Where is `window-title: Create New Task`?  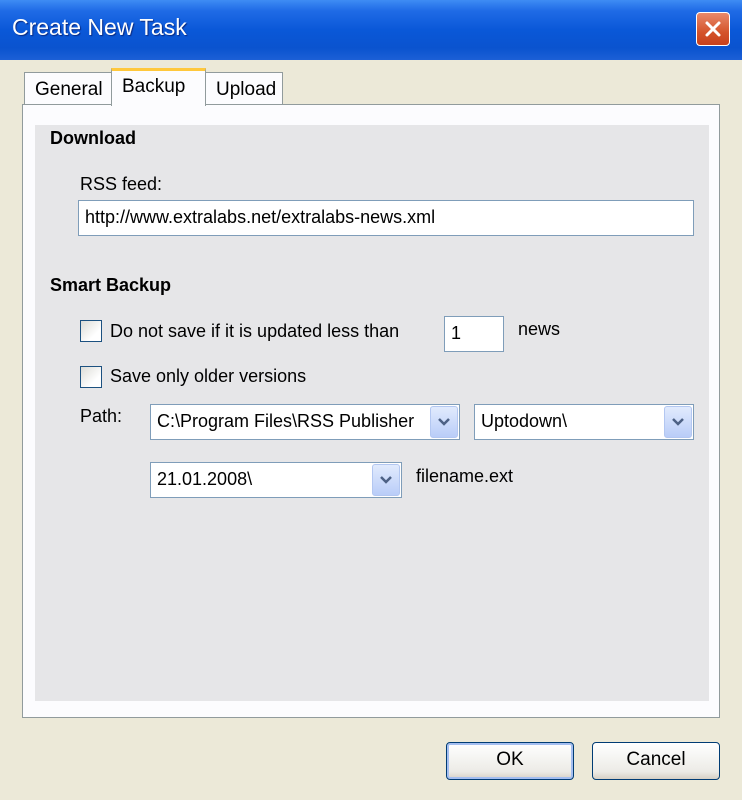 window-title: Create New Task is located at coordinates (99, 27).